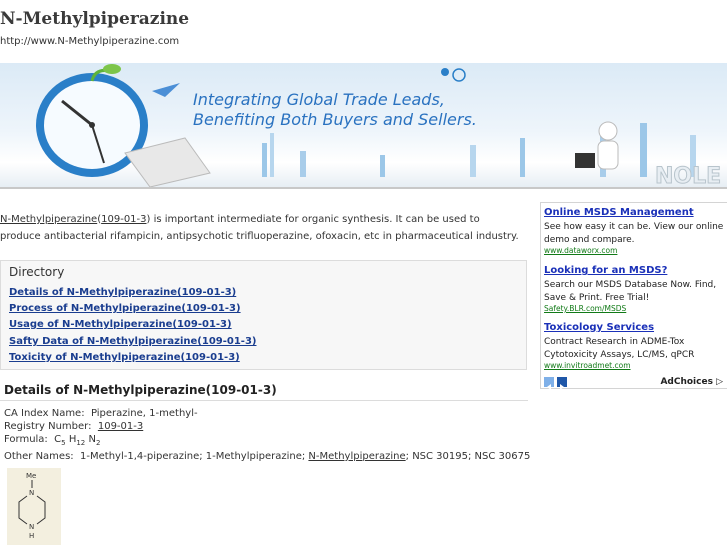  I want to click on ad-url-toxicology: www.invitroadmet.com, so click(587, 365).